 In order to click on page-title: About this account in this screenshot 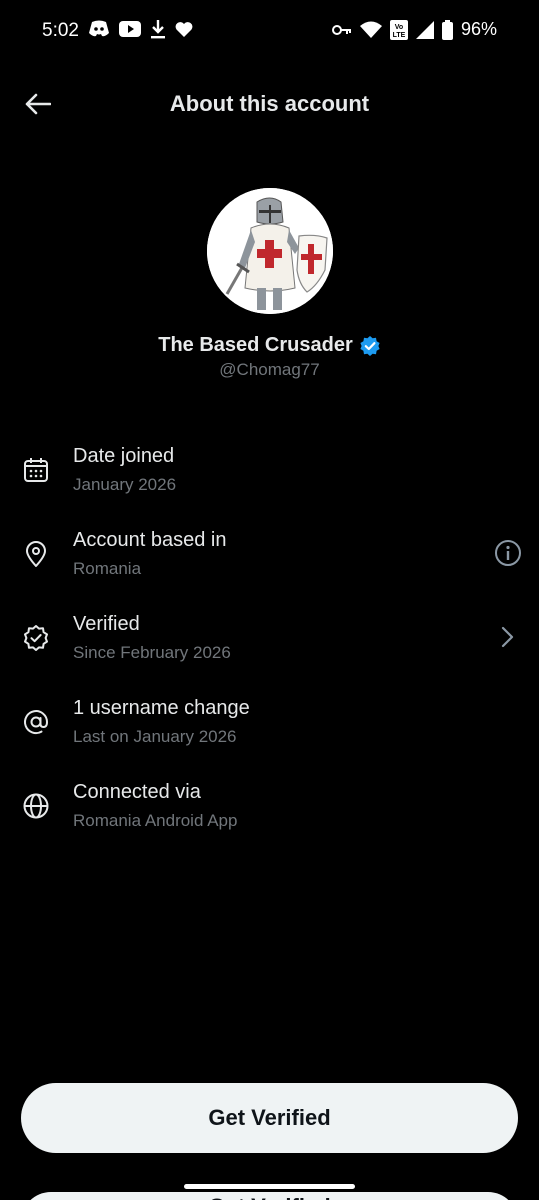, I will do `click(269, 103)`.